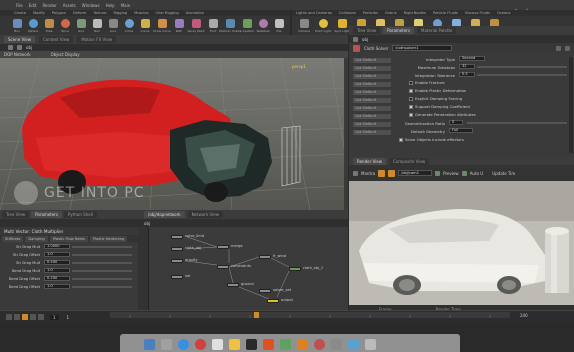  What do you see at coordinates (57, 278) in the screenshot?
I see `param-field: 0.200` at bounding box center [57, 278].